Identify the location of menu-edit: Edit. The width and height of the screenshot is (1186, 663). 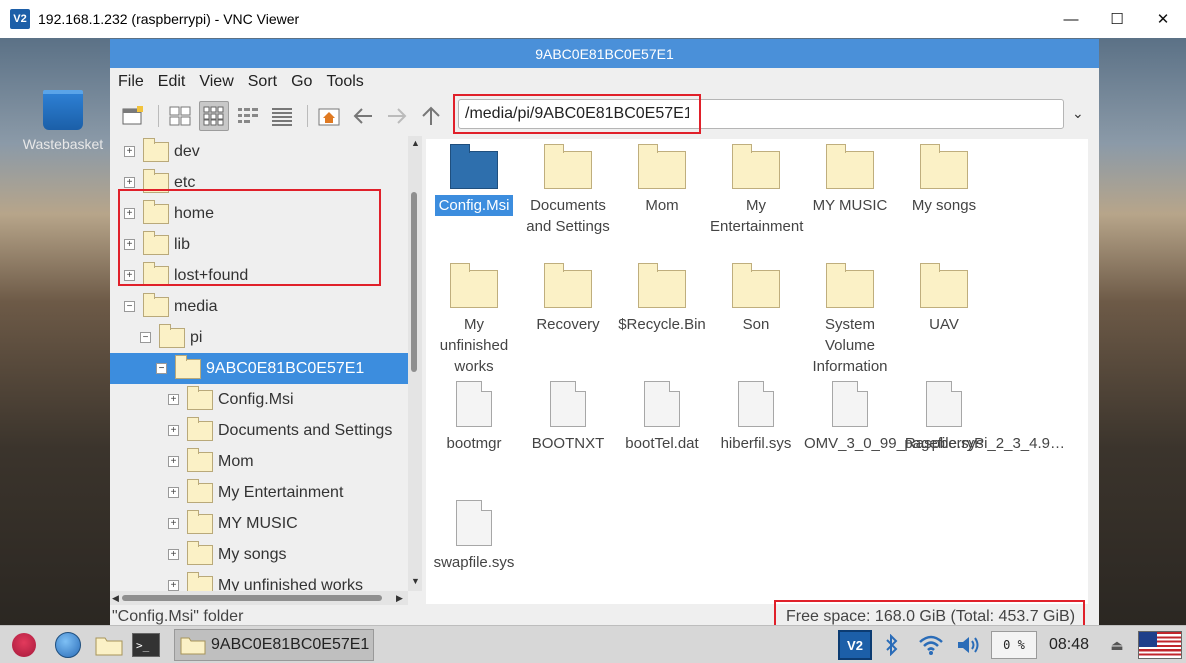
(176, 82).